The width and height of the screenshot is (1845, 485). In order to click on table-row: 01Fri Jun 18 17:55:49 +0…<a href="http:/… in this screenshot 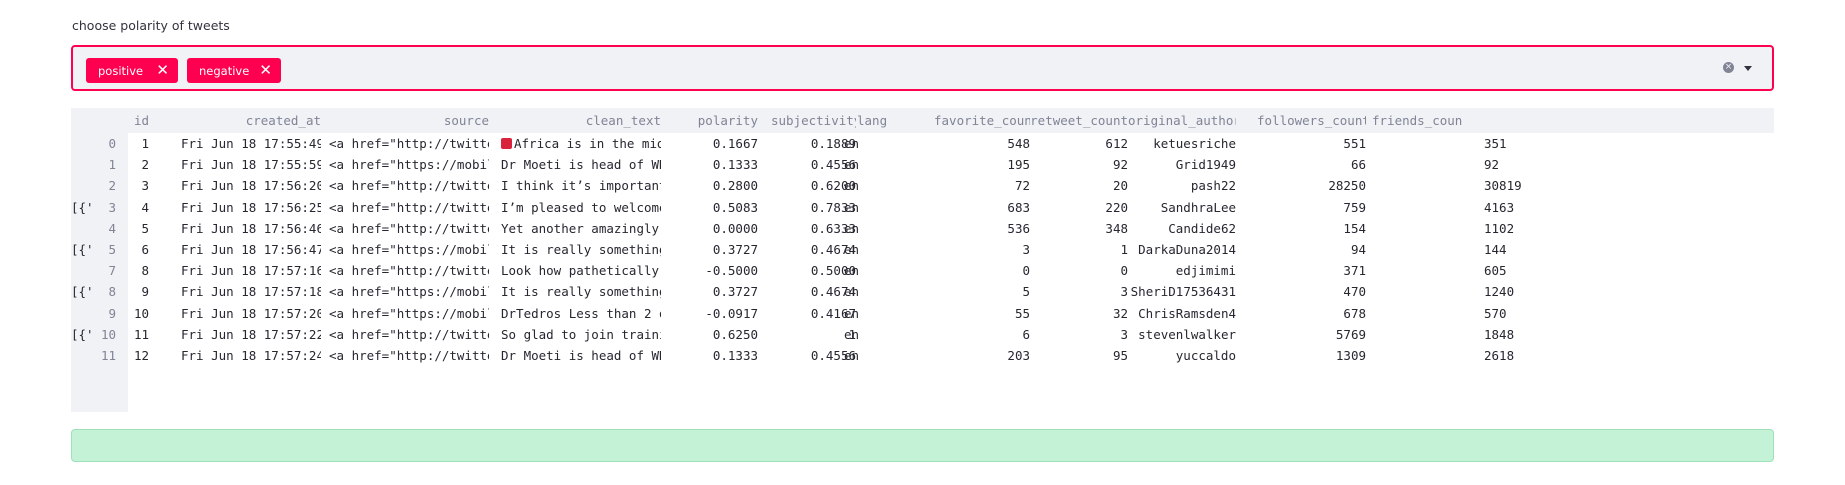, I will do `click(922, 143)`.